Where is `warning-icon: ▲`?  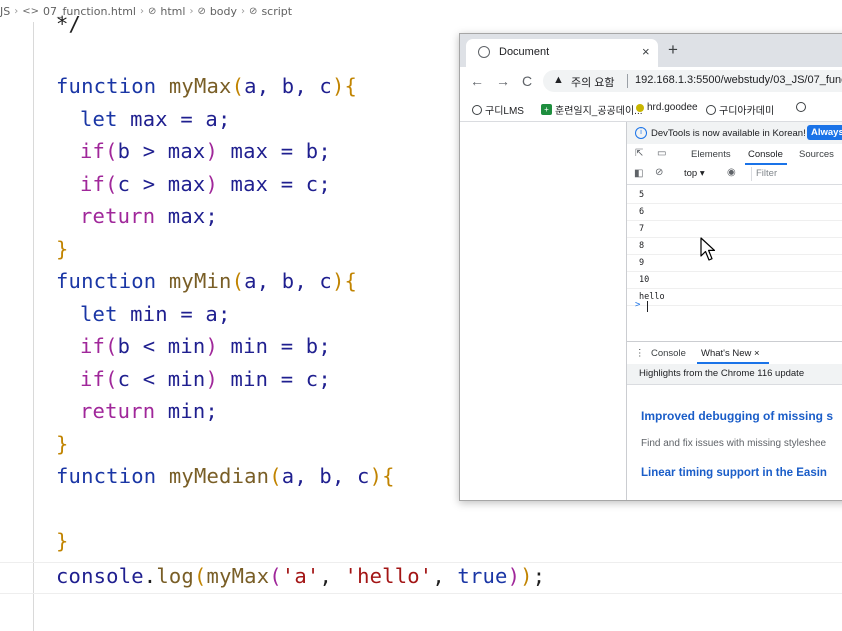 warning-icon: ▲ is located at coordinates (558, 80).